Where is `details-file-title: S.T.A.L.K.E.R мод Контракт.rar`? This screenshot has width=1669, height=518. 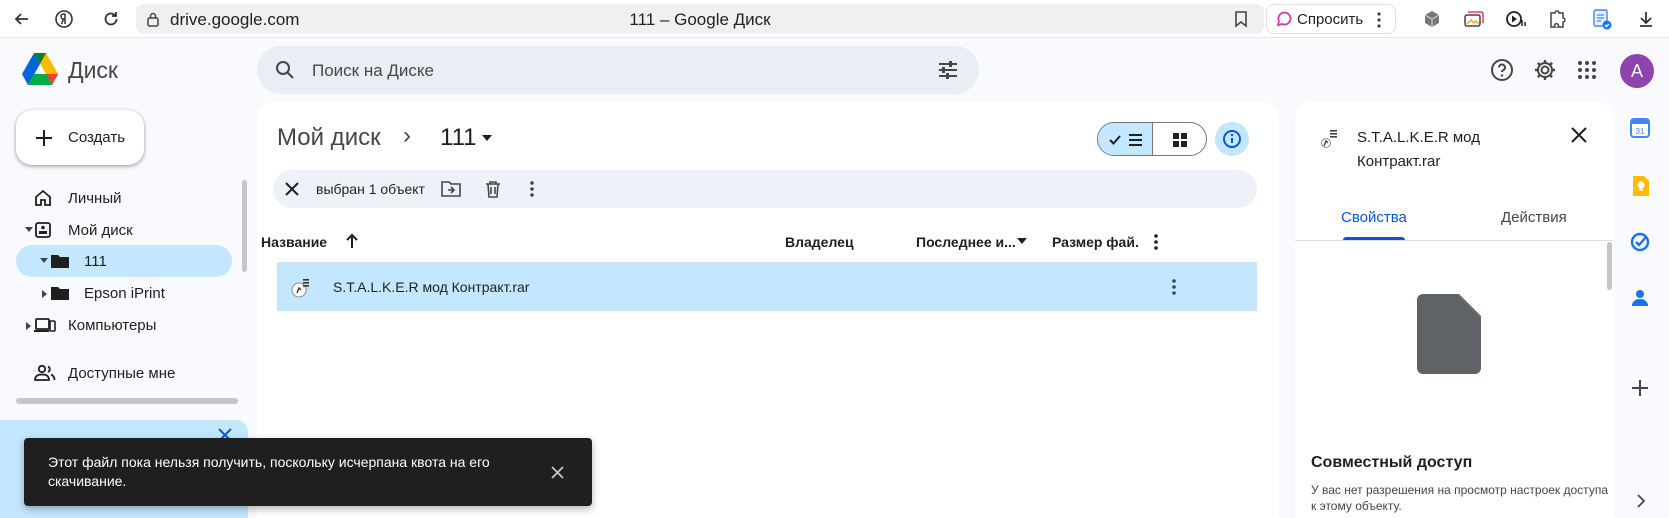
details-file-title: S.T.A.L.K.E.R мод Контракт.rar is located at coordinates (1418, 149).